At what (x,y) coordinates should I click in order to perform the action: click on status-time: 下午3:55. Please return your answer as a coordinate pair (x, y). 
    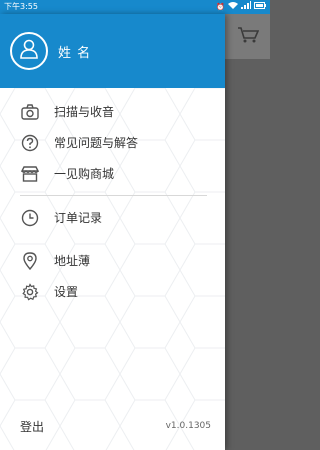
    Looking at the image, I should click on (21, 6).